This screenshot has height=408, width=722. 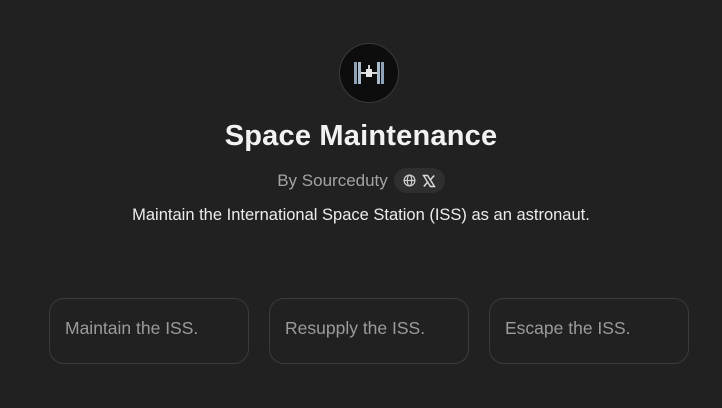 What do you see at coordinates (369, 331) in the screenshot?
I see `conversation-starter-button: Resupply the ISS.` at bounding box center [369, 331].